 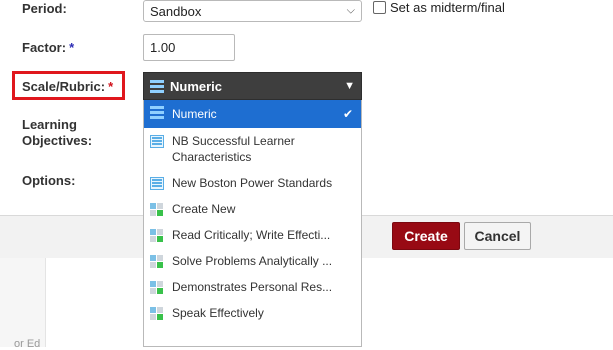 I want to click on midterm-checkbox-row: Set as midterm/final, so click(x=439, y=7).